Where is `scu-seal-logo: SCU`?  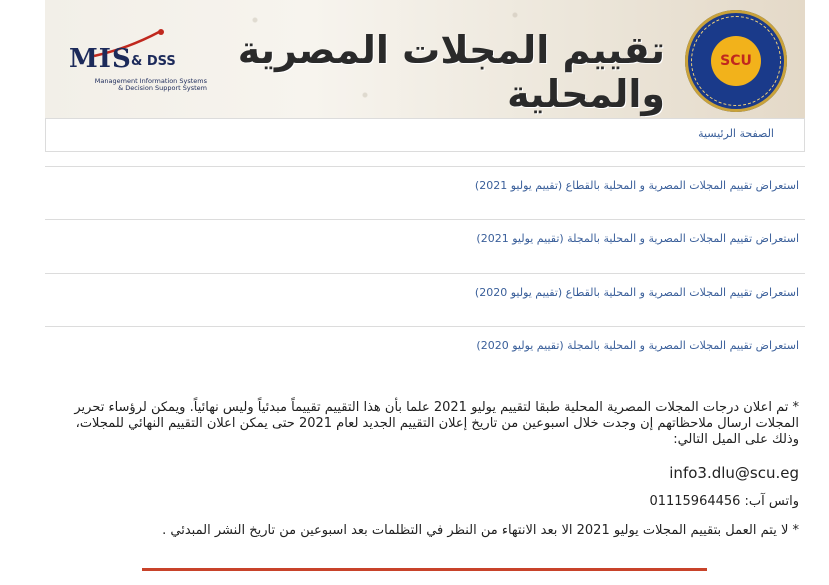
scu-seal-logo: SCU is located at coordinates (736, 61).